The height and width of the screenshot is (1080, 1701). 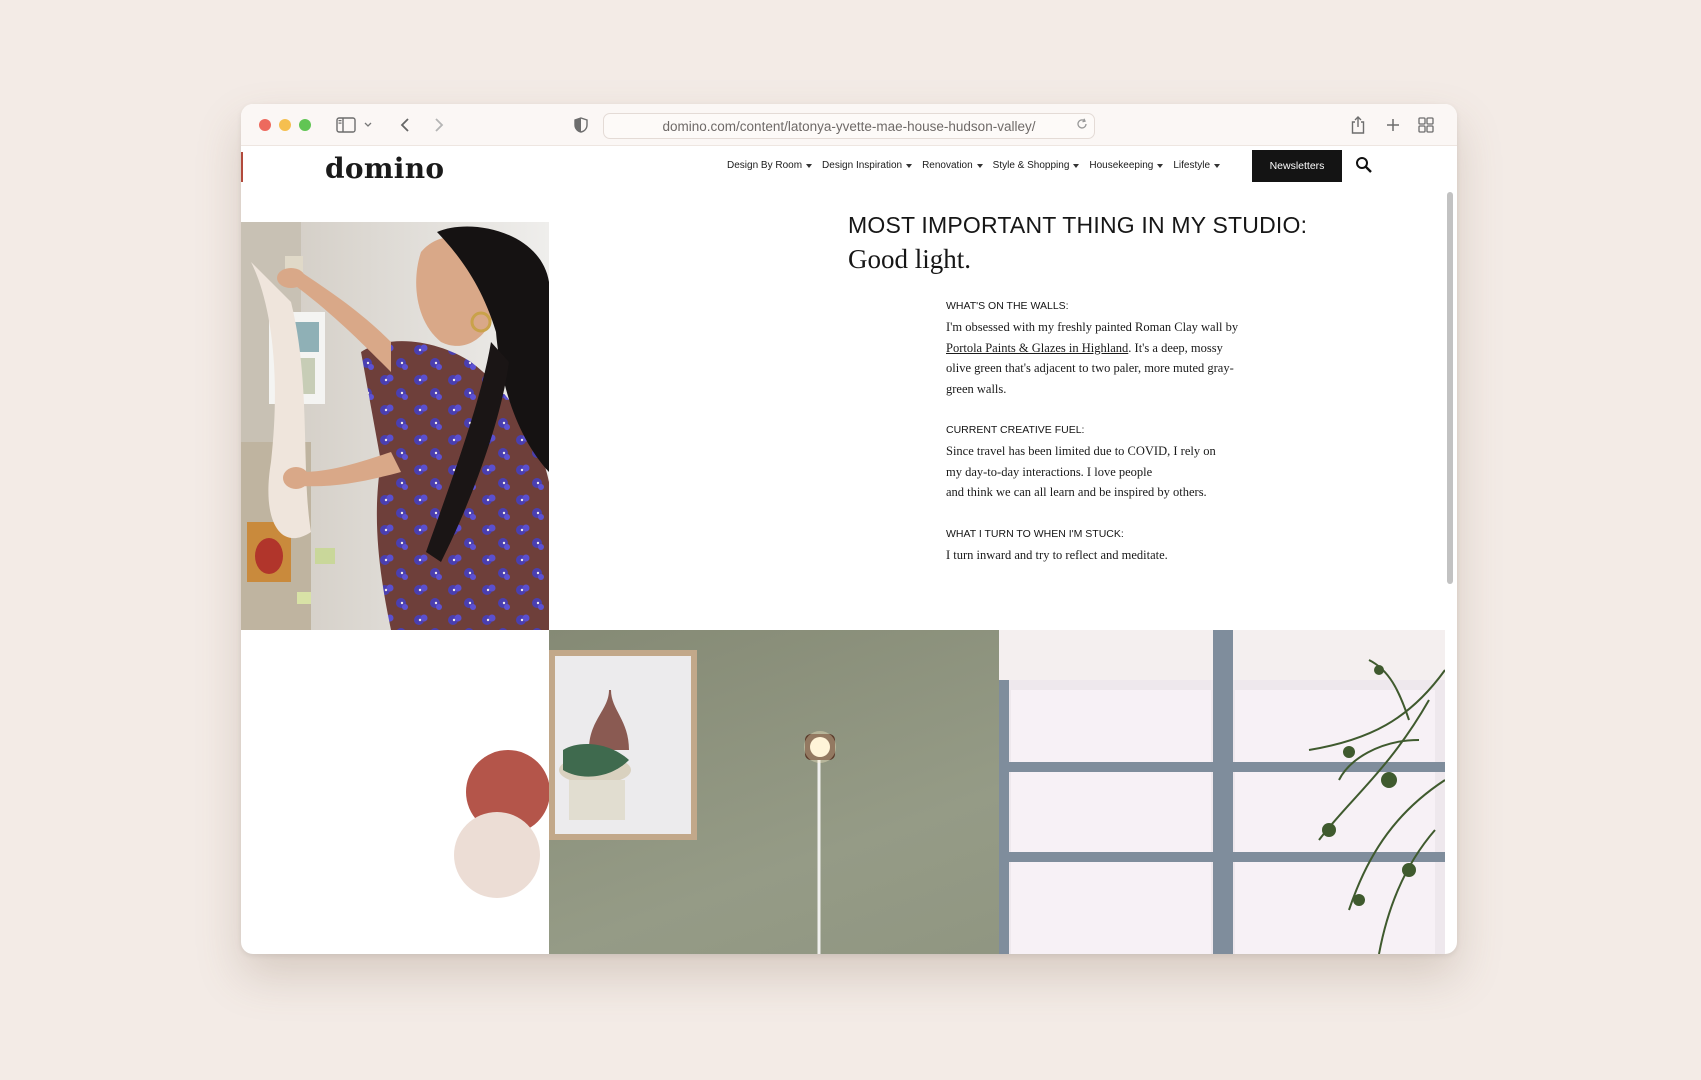 I want to click on studio-photo-woman, so click(x=395, y=426).